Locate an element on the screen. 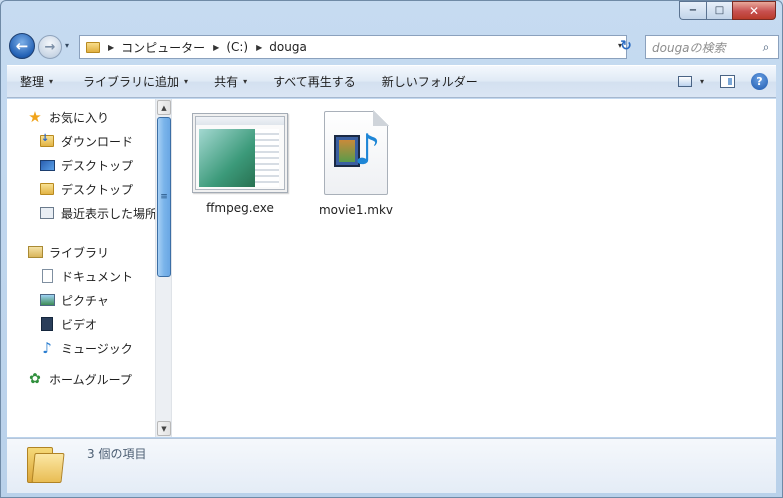 The height and width of the screenshot is (498, 783). scroll-down-icon: ▼ is located at coordinates (164, 428).